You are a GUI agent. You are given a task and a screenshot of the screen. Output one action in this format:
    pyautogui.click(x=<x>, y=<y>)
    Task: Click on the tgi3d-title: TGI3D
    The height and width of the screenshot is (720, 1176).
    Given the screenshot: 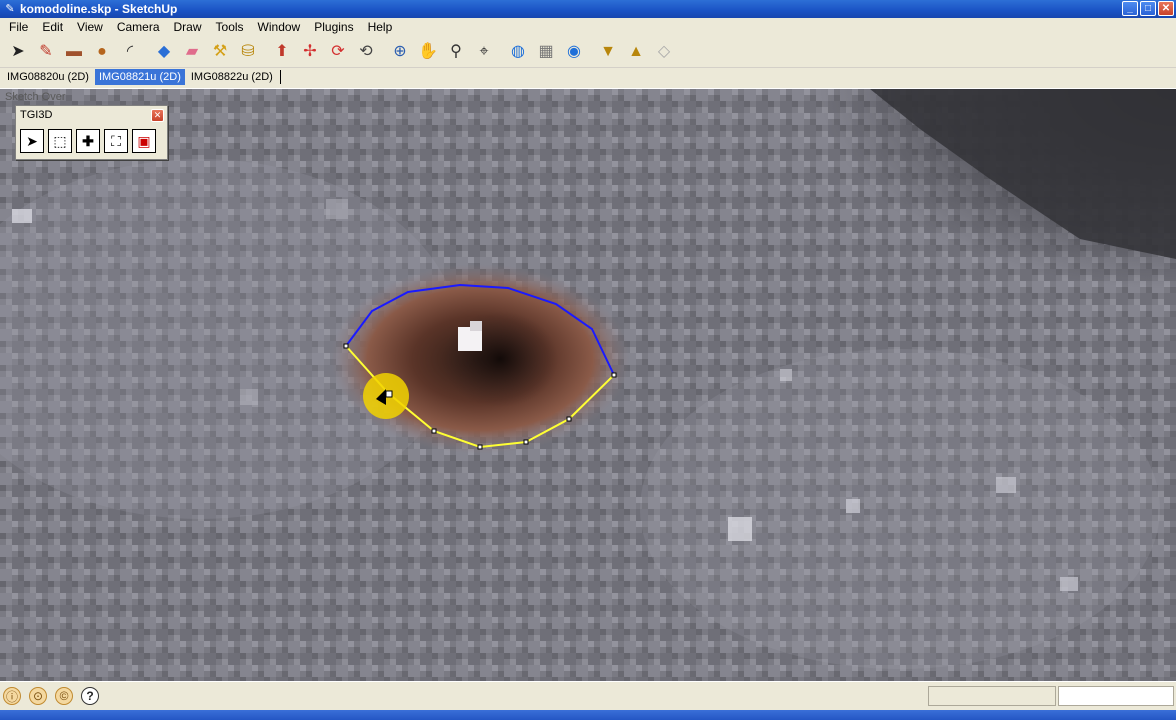 What is the action you would take?
    pyautogui.click(x=36, y=115)
    